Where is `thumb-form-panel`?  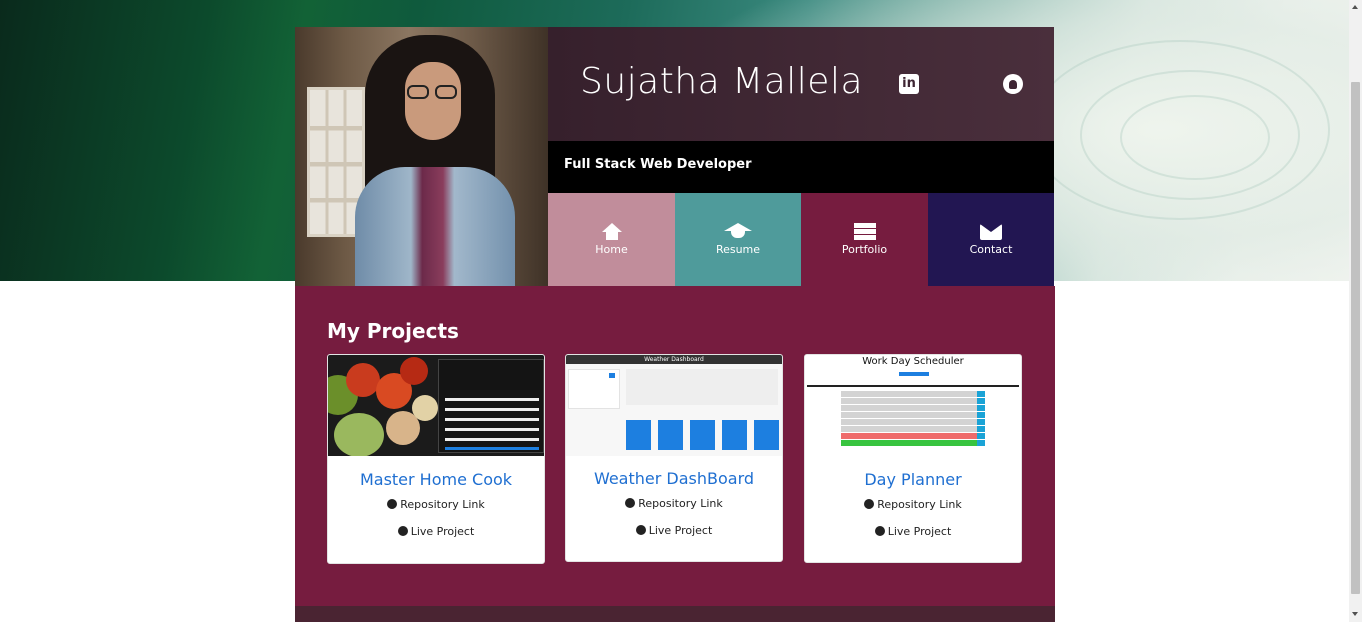
thumb-form-panel is located at coordinates (491, 406).